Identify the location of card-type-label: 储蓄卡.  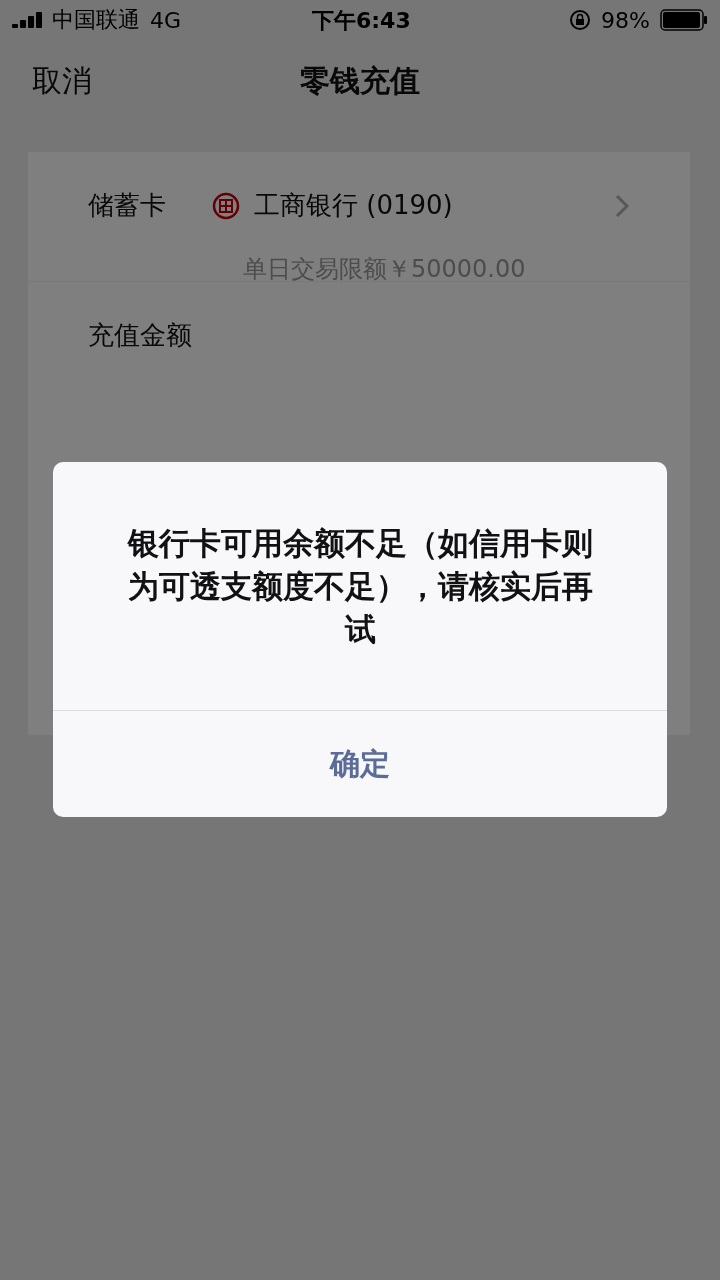
(127, 205).